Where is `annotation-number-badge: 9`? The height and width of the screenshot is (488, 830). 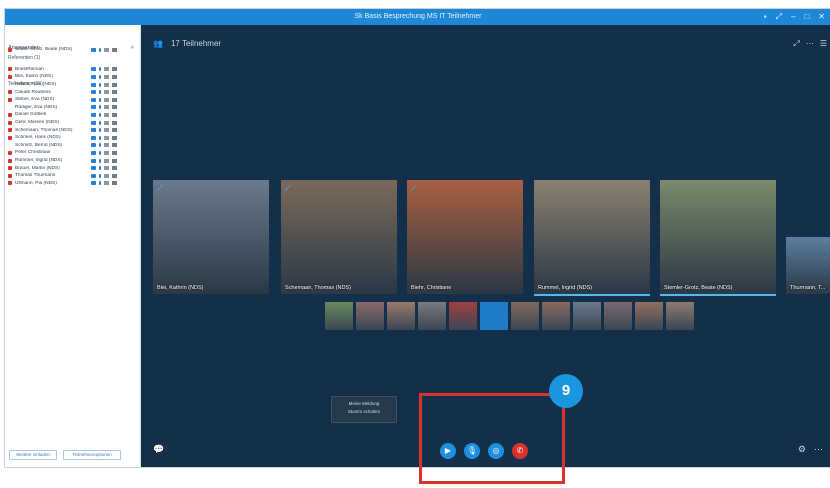
annotation-number-badge: 9 is located at coordinates (566, 391).